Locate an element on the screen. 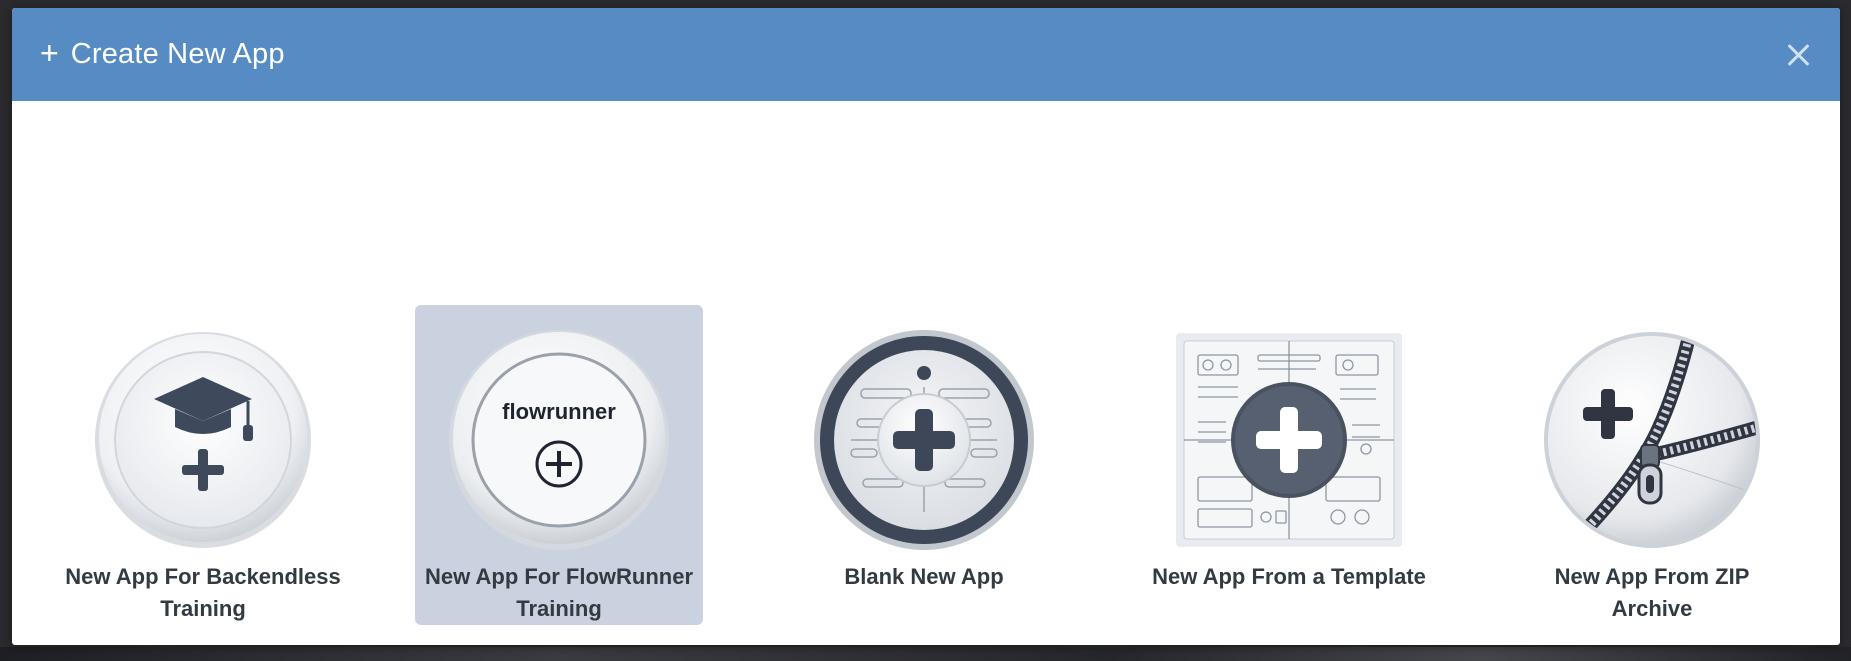 The image size is (1851, 661). option-label: Blank New App is located at coordinates (924, 576).